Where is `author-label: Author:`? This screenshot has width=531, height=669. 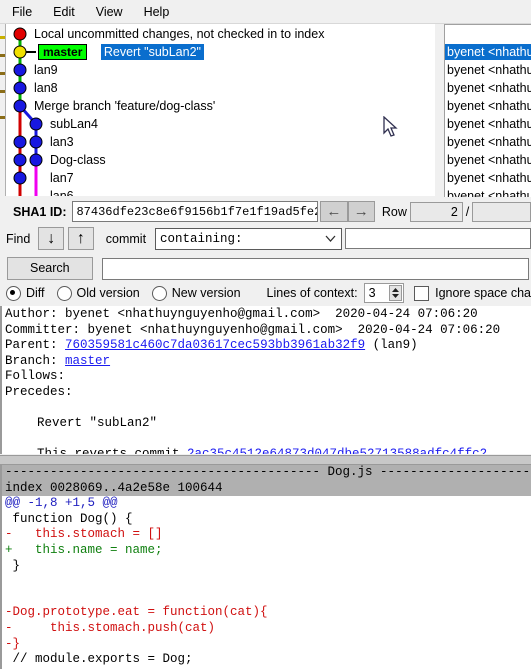
author-label: Author: is located at coordinates (31, 314).